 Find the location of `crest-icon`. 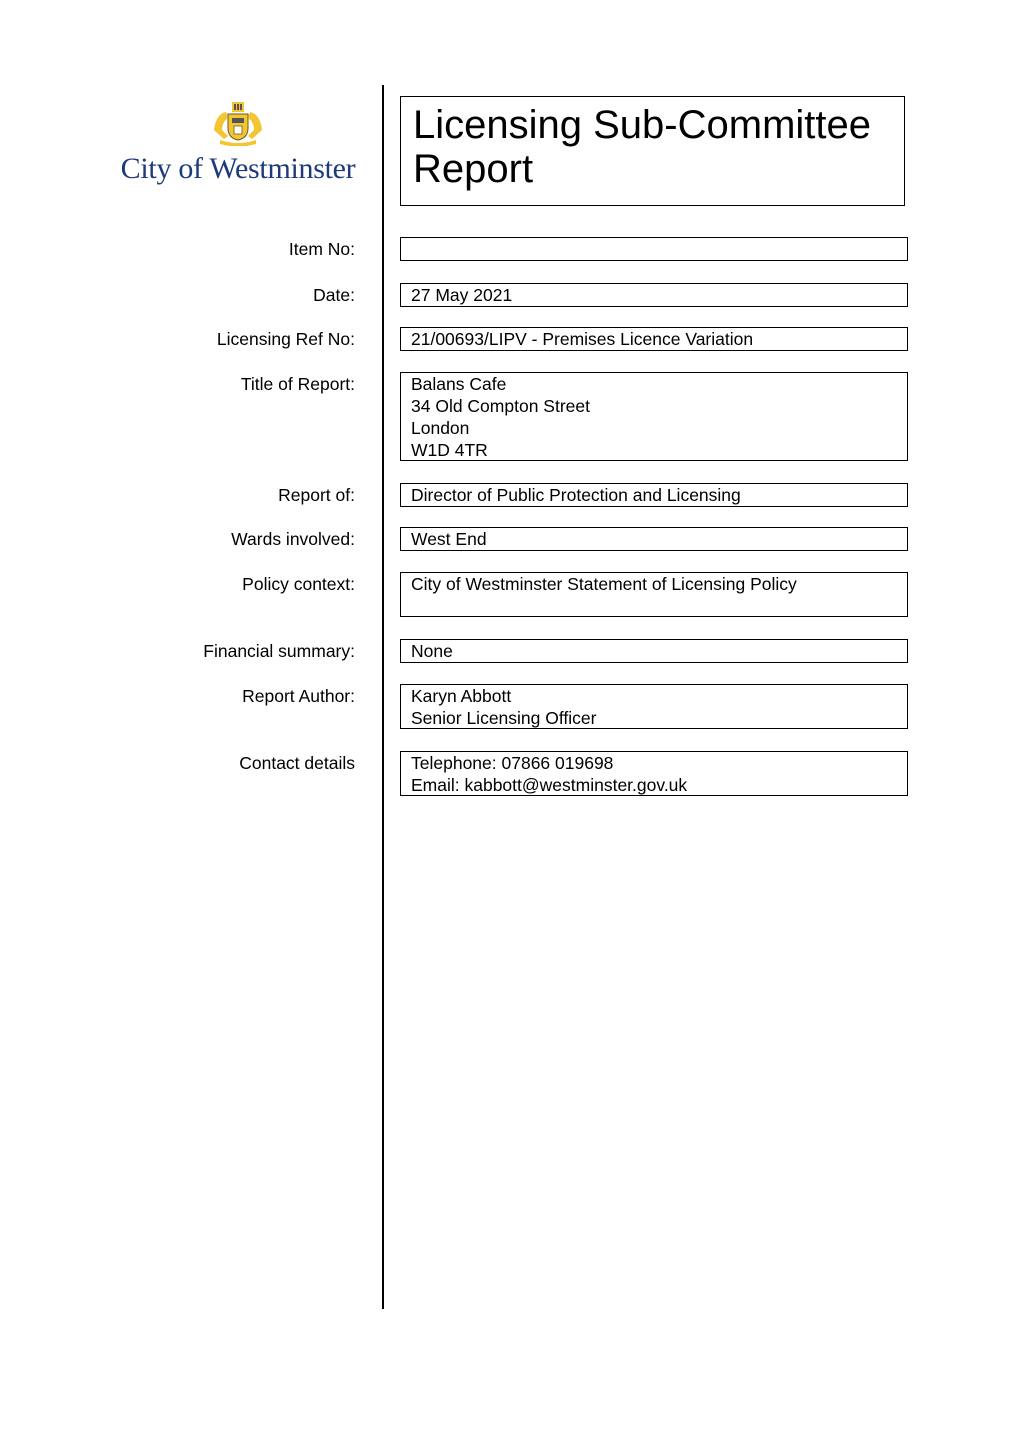

crest-icon is located at coordinates (238, 124).